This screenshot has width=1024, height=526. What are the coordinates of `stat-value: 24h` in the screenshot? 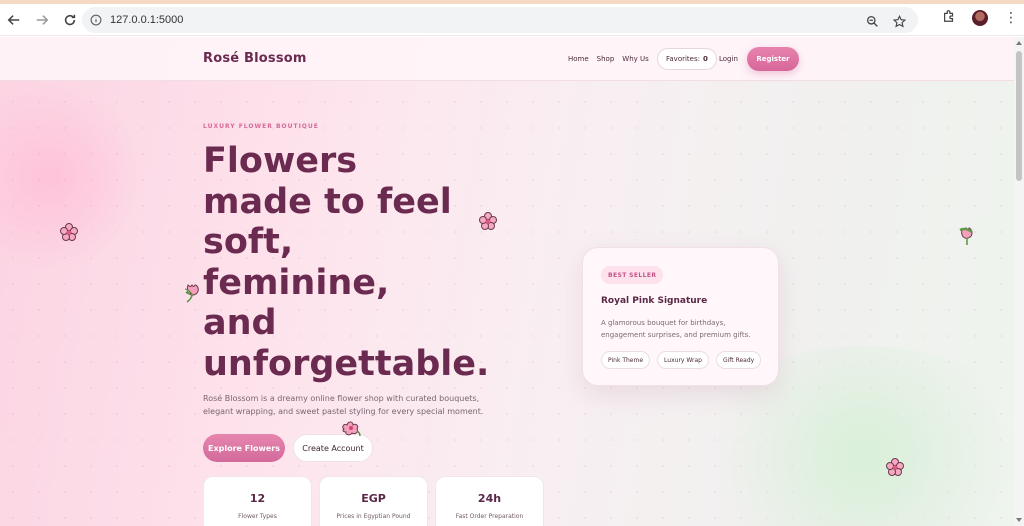 It's located at (489, 498).